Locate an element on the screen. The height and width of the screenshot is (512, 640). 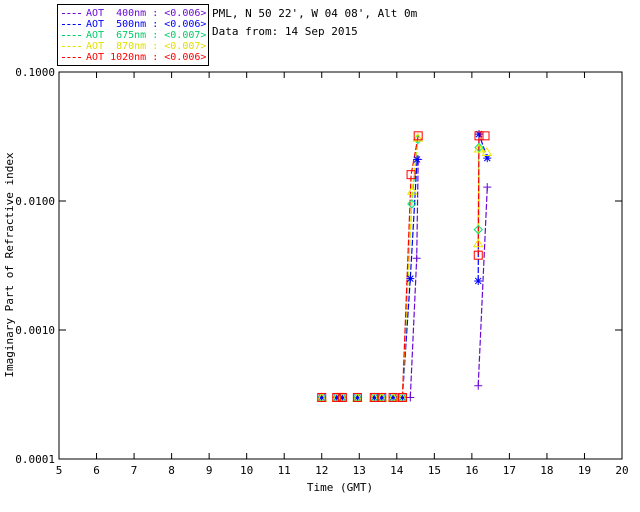
plot-data is located at coordinates (404, 266).